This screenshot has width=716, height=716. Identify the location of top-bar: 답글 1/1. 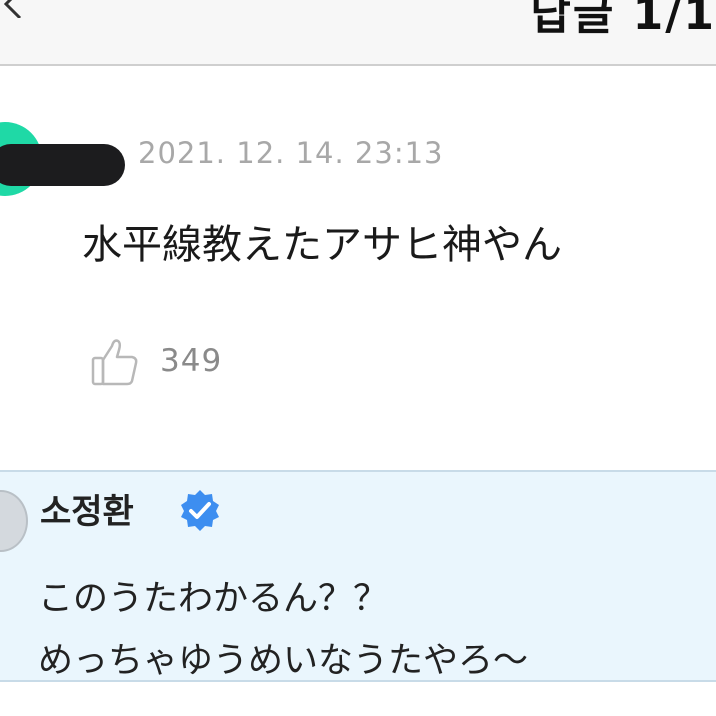
(358, 33).